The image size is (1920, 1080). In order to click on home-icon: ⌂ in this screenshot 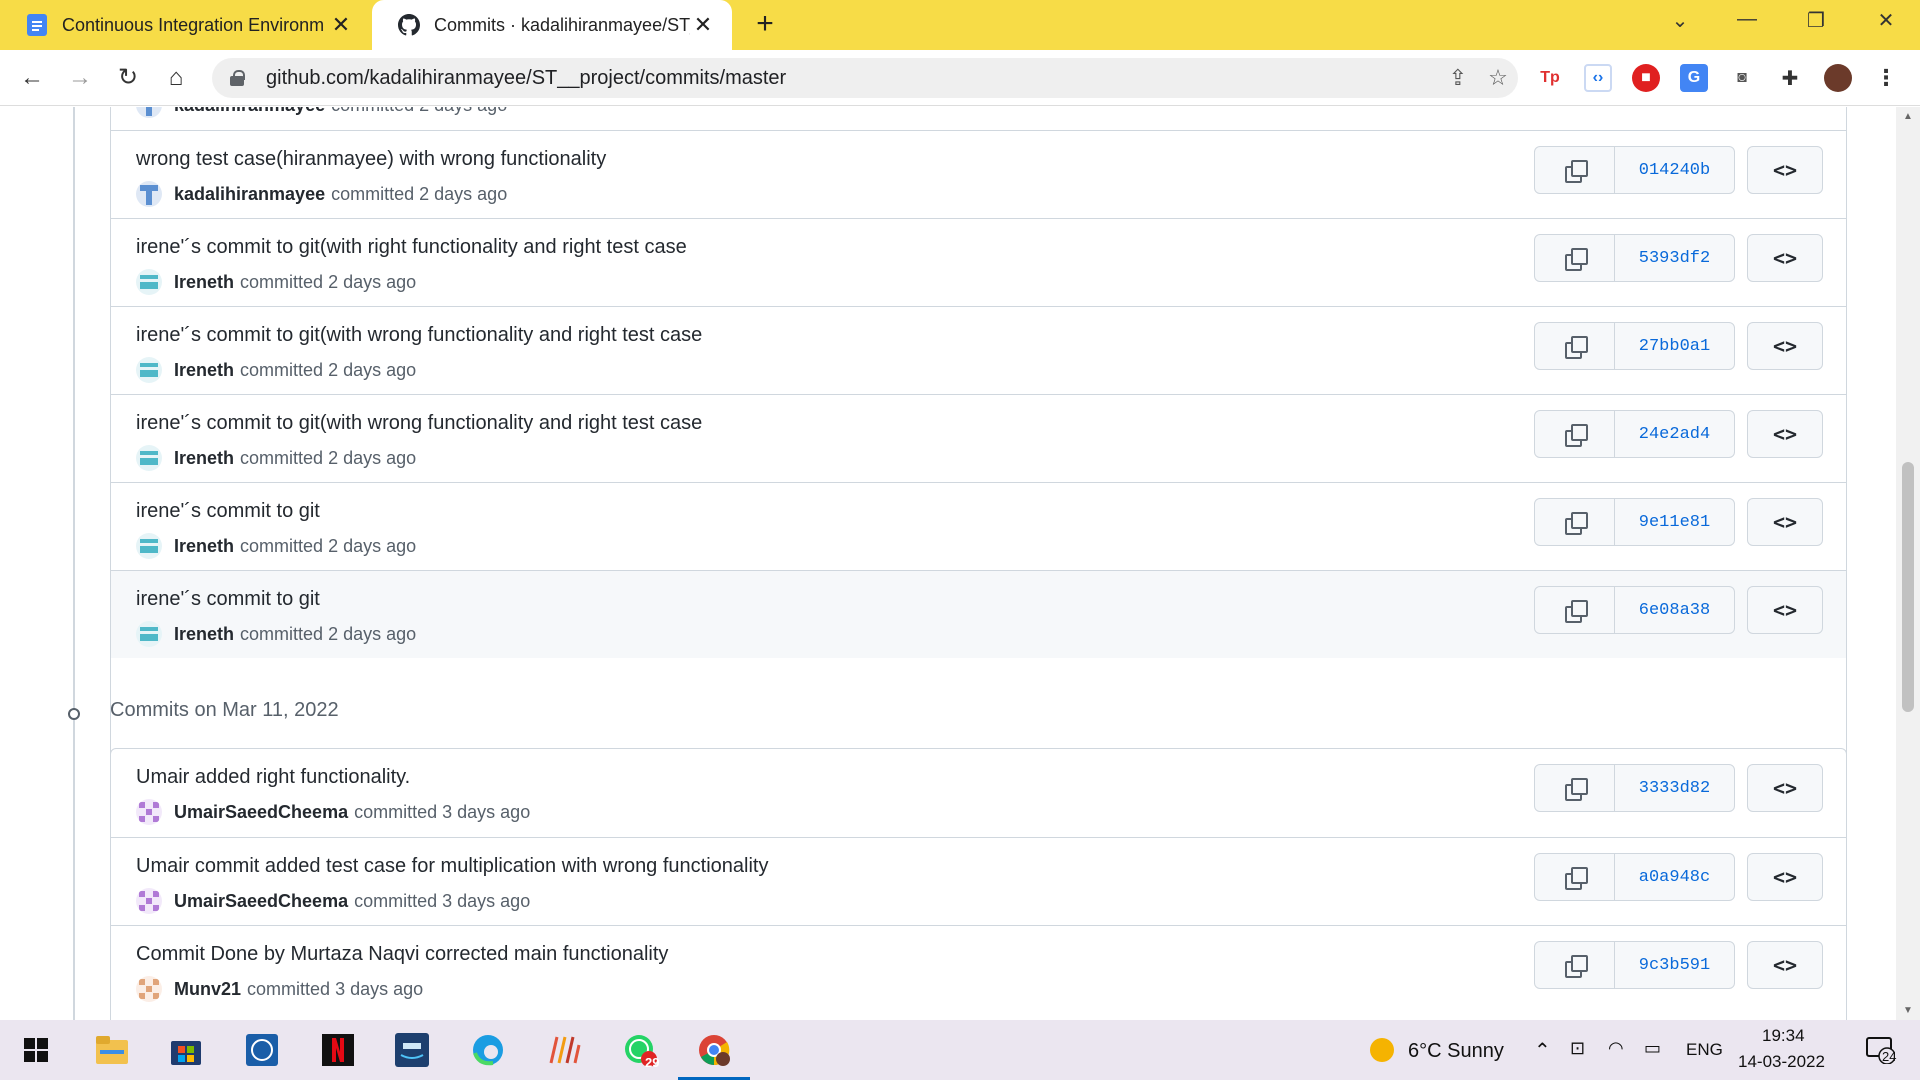, I will do `click(176, 78)`.